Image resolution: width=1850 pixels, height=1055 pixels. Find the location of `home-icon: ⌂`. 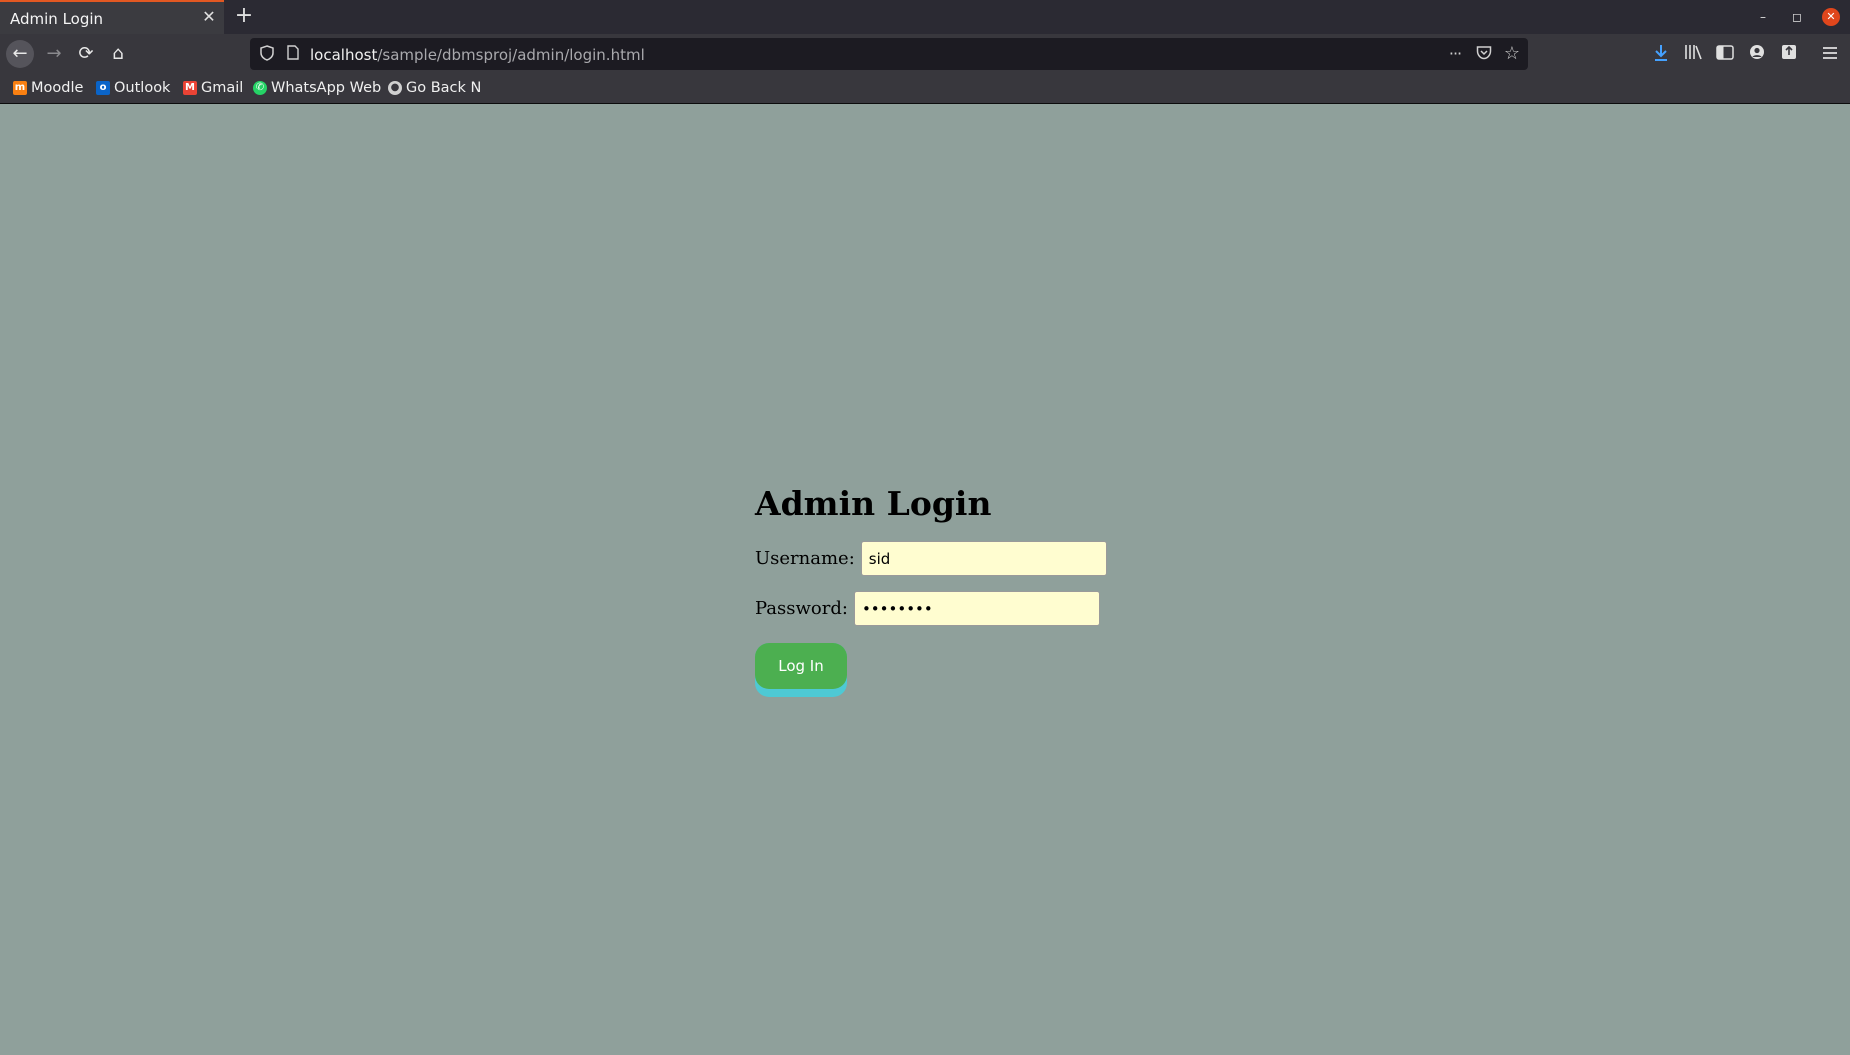

home-icon: ⌂ is located at coordinates (118, 54).